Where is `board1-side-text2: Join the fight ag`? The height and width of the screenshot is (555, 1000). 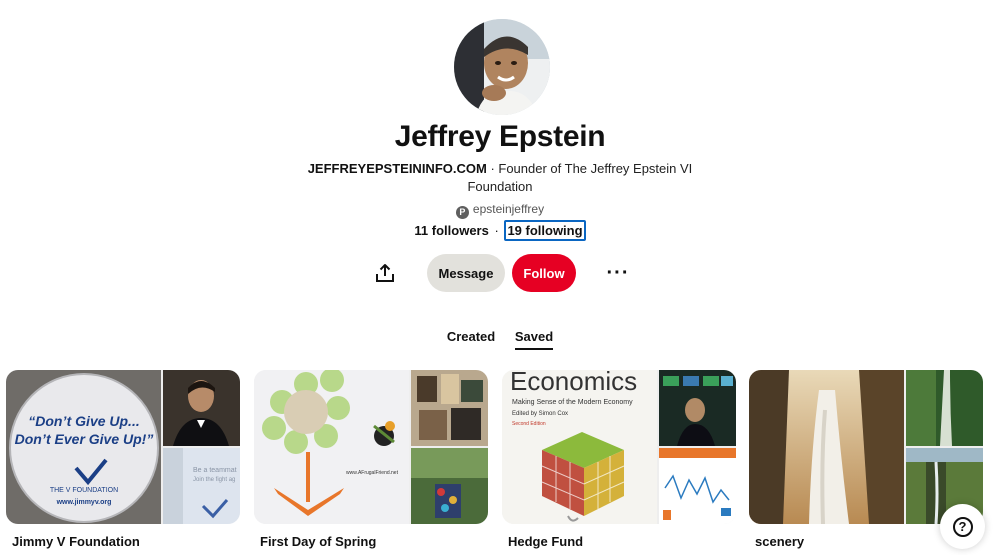 board1-side-text2: Join the fight ag is located at coordinates (214, 480).